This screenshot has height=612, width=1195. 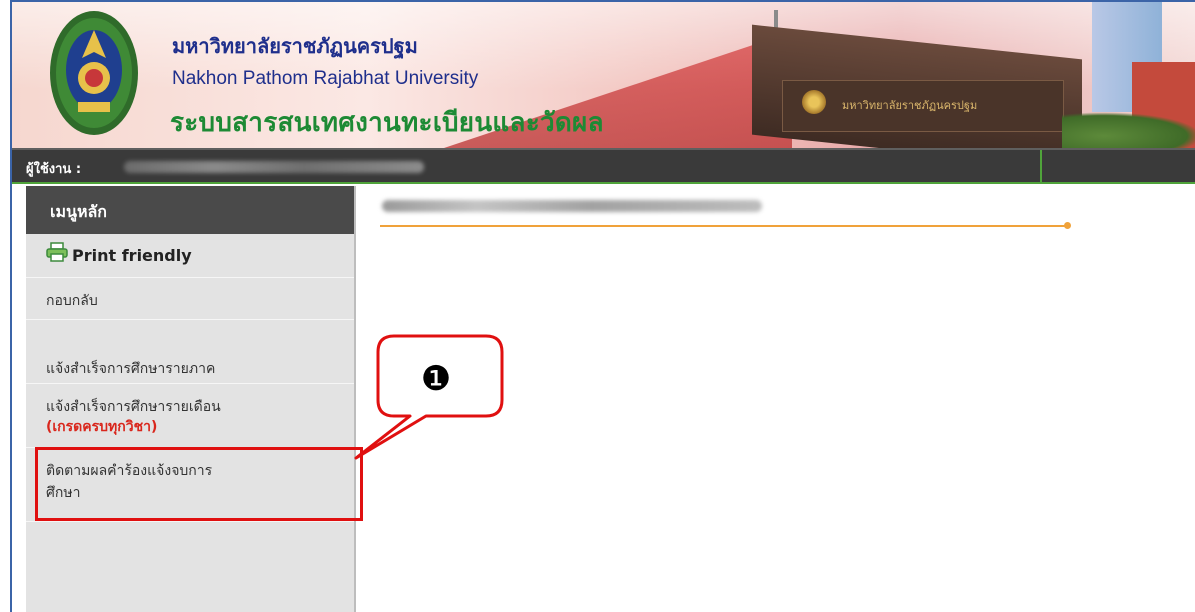 What do you see at coordinates (190, 299) in the screenshot?
I see `sidebar-item-back: กอบกลับ` at bounding box center [190, 299].